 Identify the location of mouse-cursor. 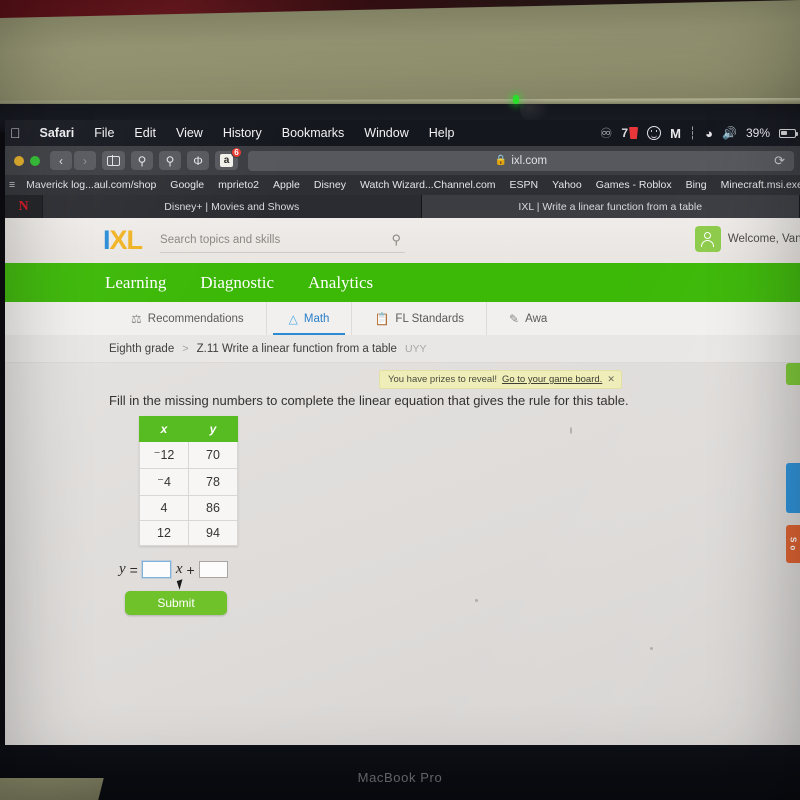
(181, 584).